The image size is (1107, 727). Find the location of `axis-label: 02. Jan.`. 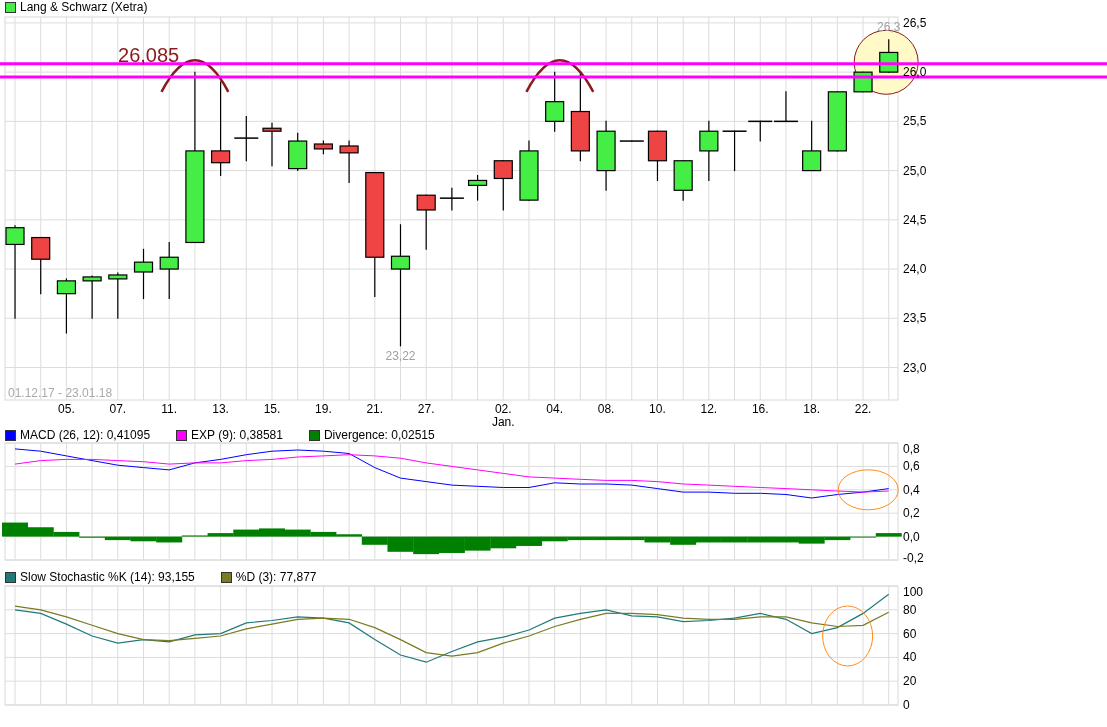

axis-label: 02. Jan. is located at coordinates (503, 415).